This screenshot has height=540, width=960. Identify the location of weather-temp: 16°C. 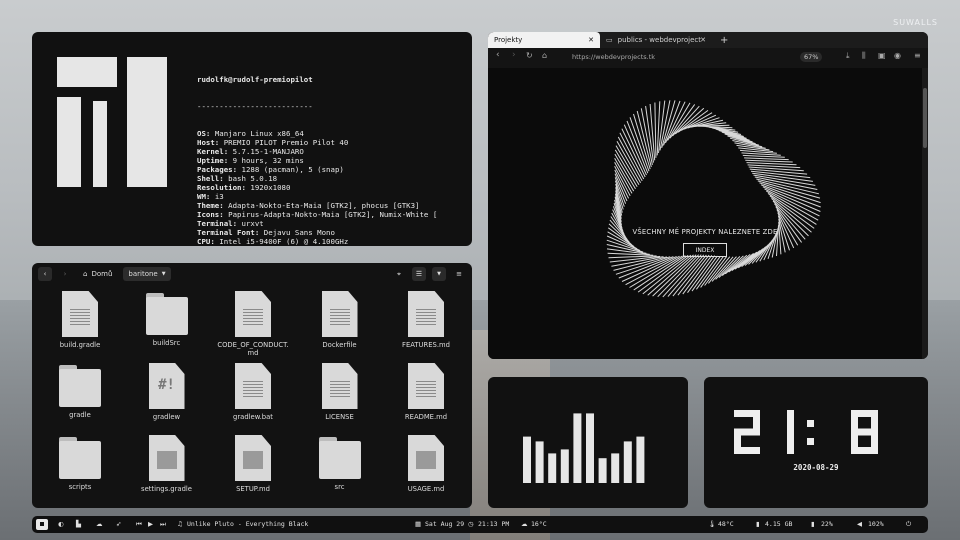
(539, 524).